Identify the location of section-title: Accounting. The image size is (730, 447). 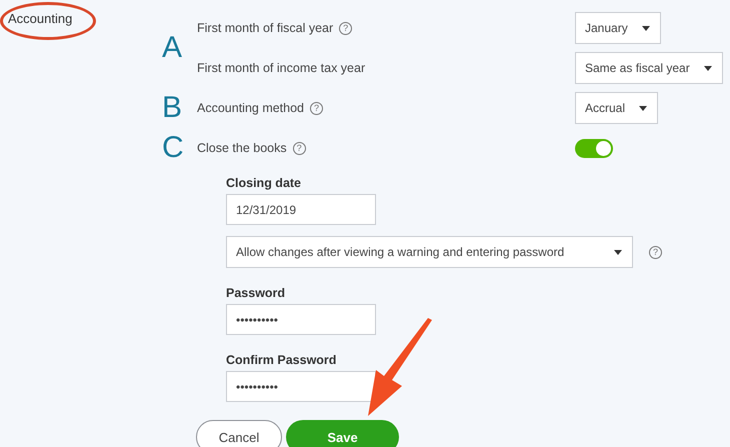
(41, 18).